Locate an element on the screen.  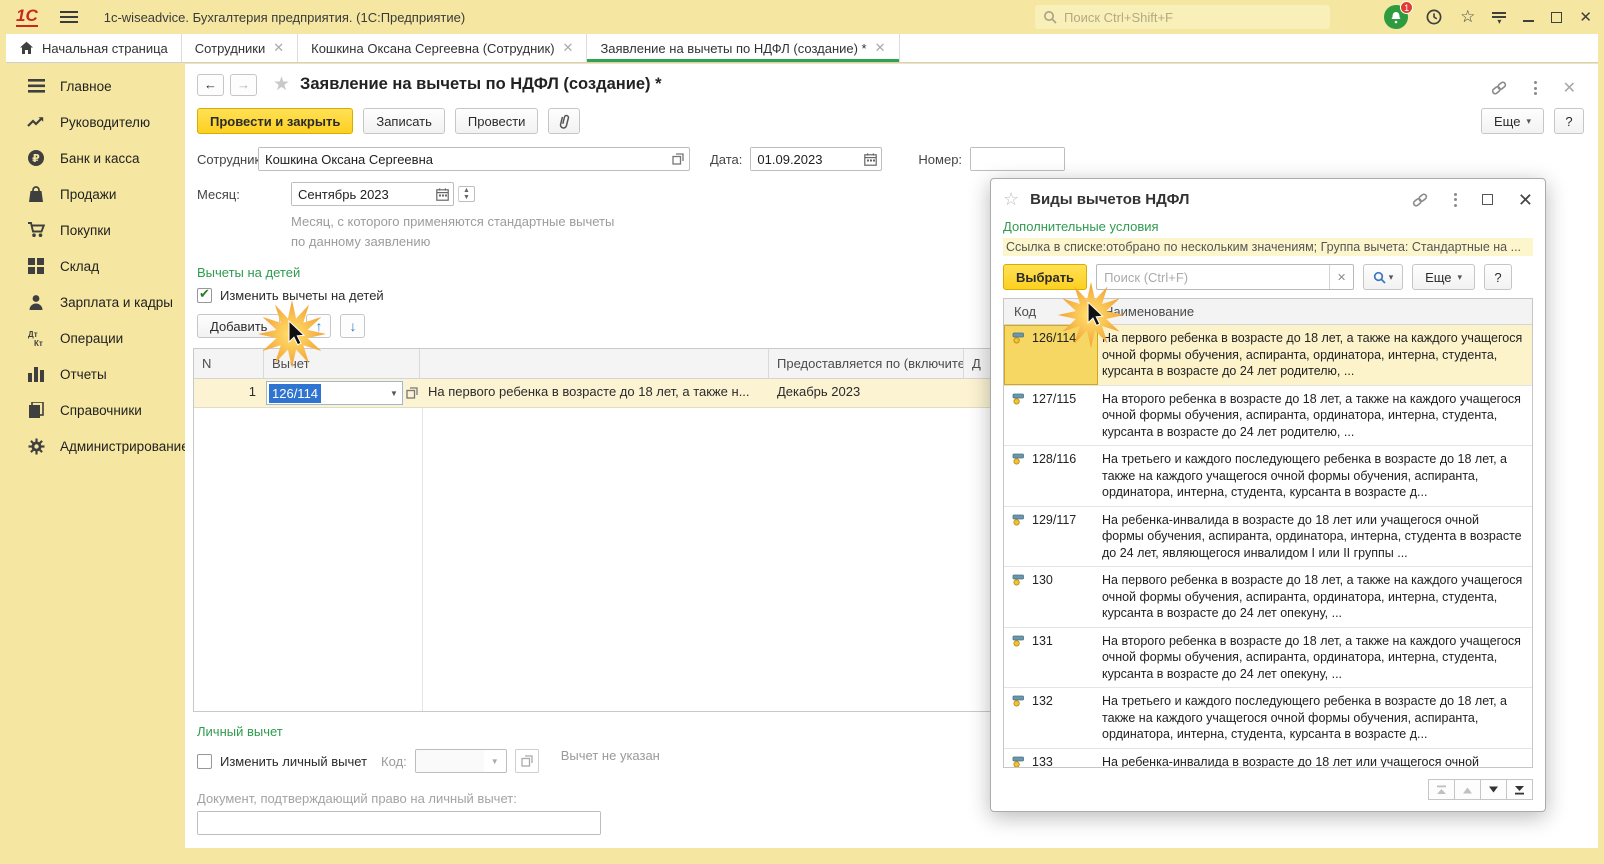
month-input is located at coordinates (361, 194).